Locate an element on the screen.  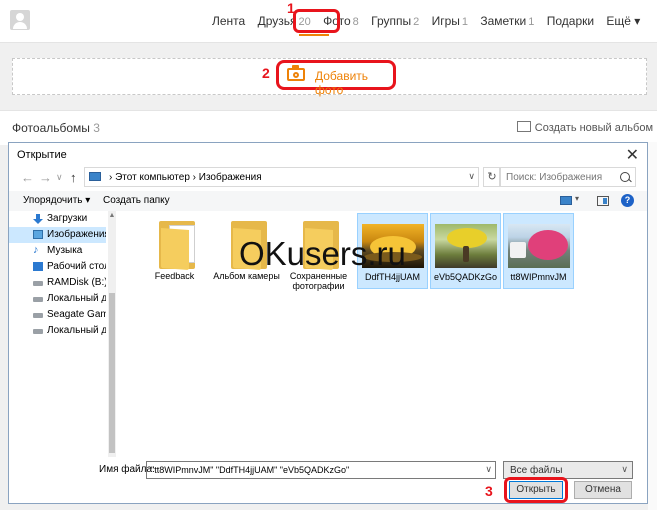
back-arrow-icon: ← is located at coordinates (27, 177).